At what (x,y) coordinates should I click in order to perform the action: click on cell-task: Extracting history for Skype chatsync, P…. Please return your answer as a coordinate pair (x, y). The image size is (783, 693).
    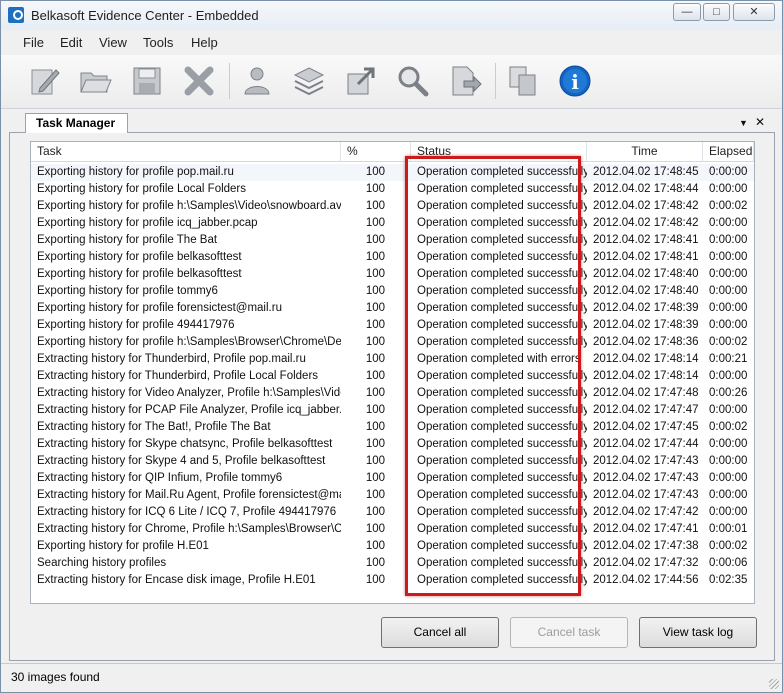
    Looking at the image, I should click on (185, 444).